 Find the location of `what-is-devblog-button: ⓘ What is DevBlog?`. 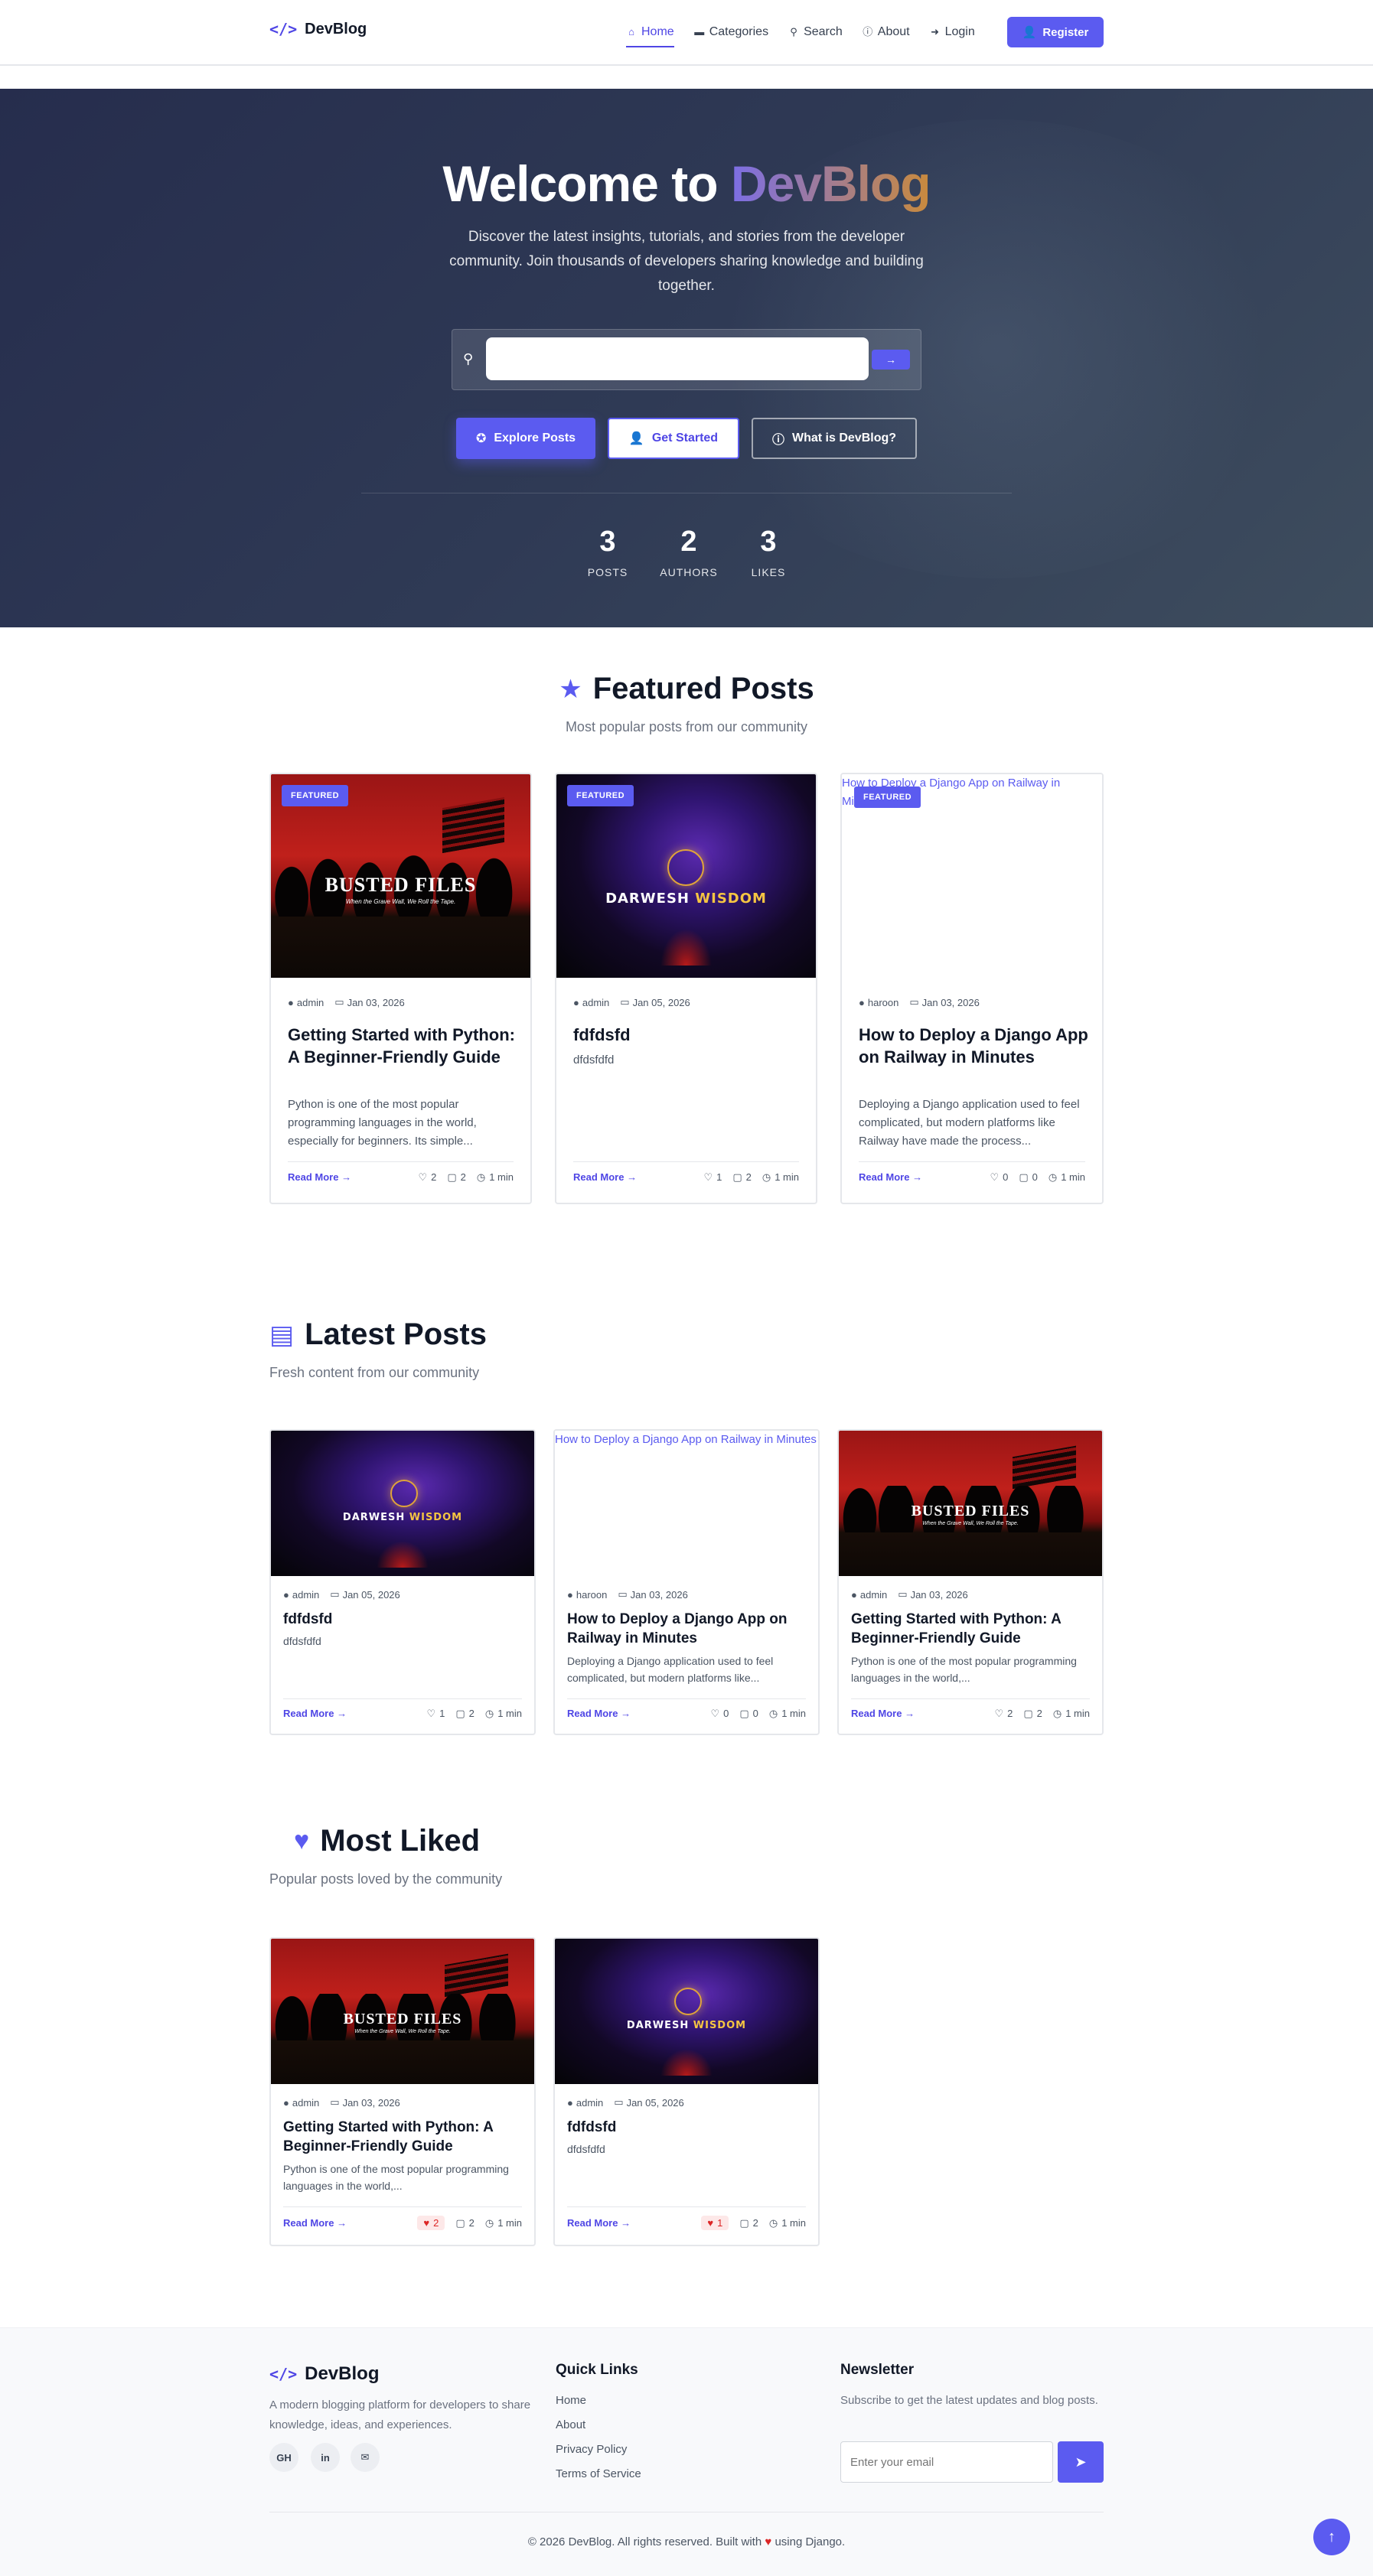

what-is-devblog-button: ⓘ What is DevBlog? is located at coordinates (834, 439).